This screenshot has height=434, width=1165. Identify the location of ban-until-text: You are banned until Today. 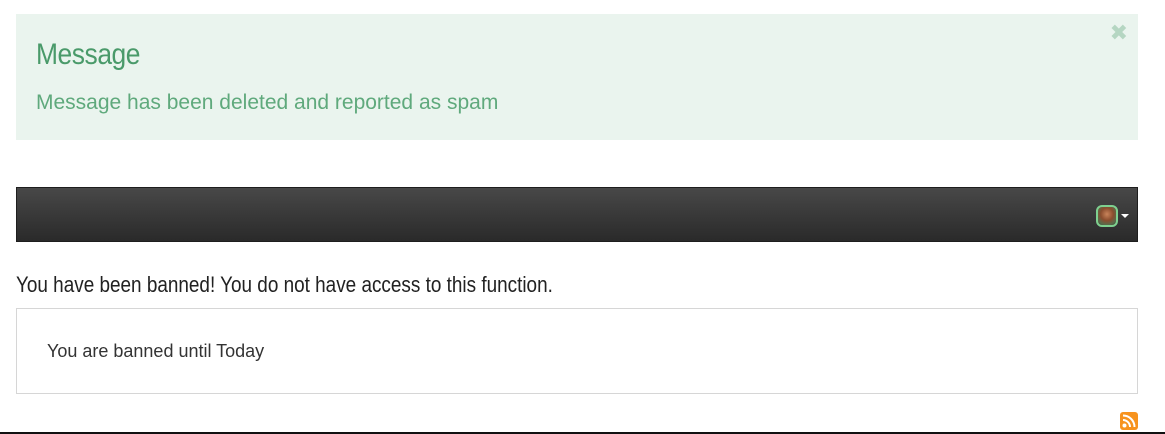
(156, 351).